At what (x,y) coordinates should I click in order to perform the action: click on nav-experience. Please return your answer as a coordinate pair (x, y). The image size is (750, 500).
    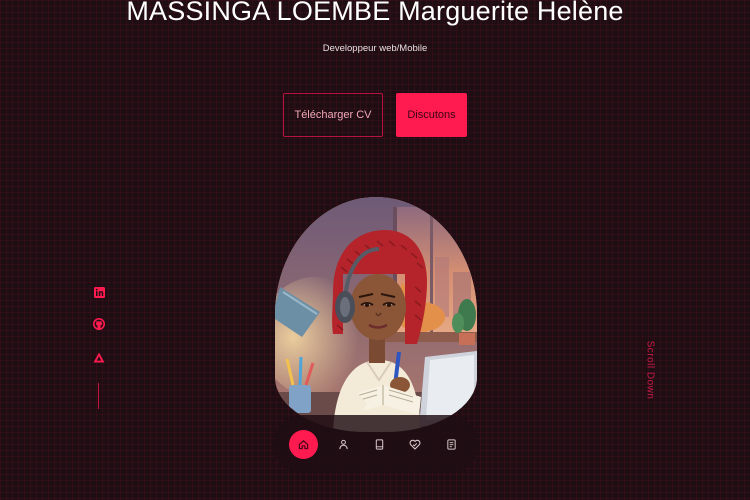
    Looking at the image, I should click on (379, 444).